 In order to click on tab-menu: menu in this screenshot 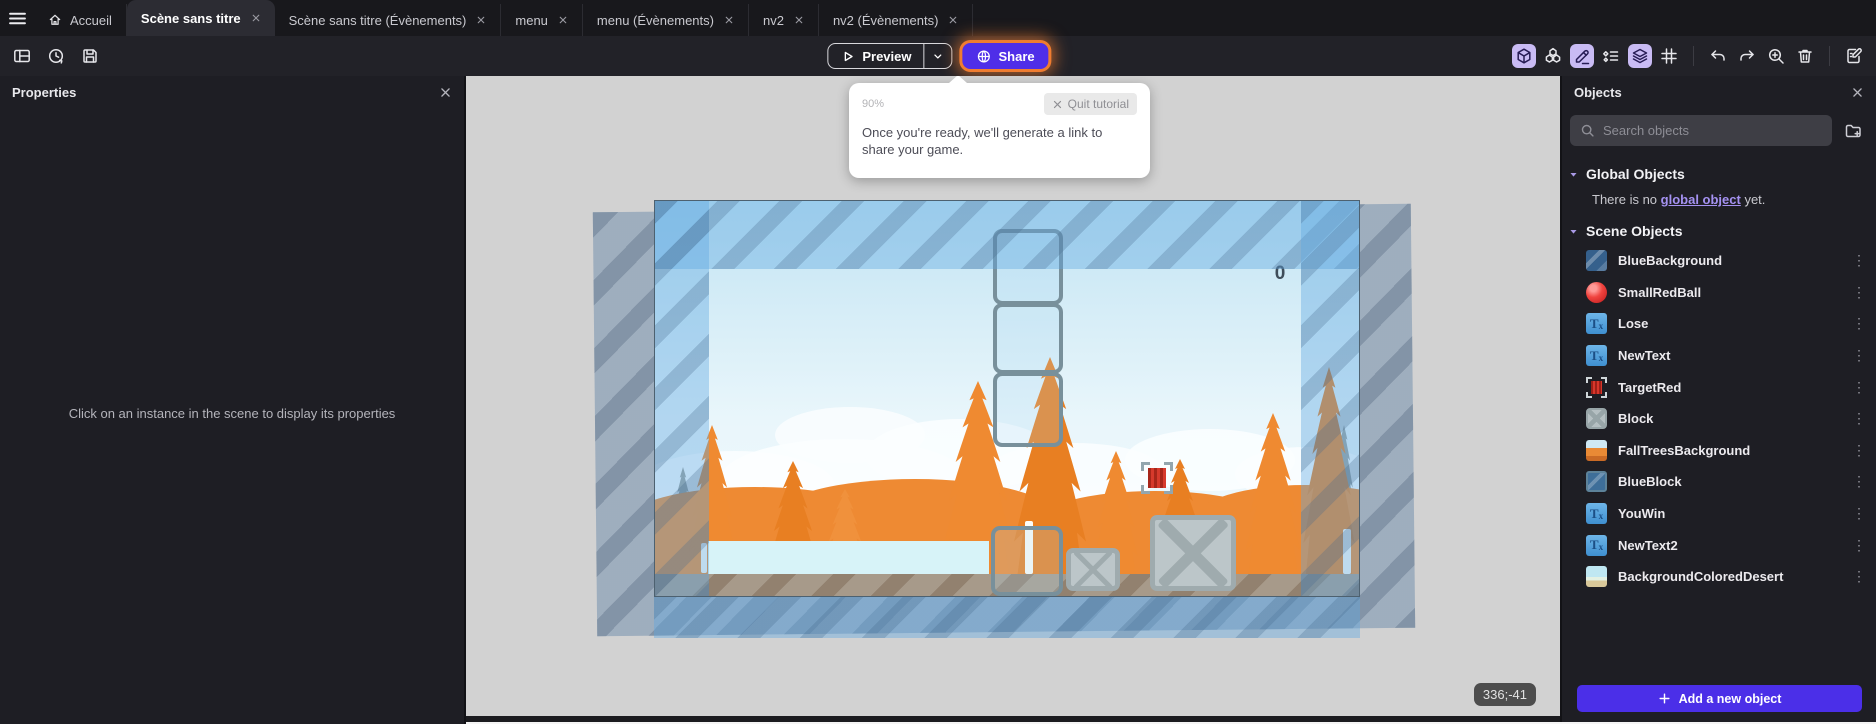, I will do `click(542, 20)`.